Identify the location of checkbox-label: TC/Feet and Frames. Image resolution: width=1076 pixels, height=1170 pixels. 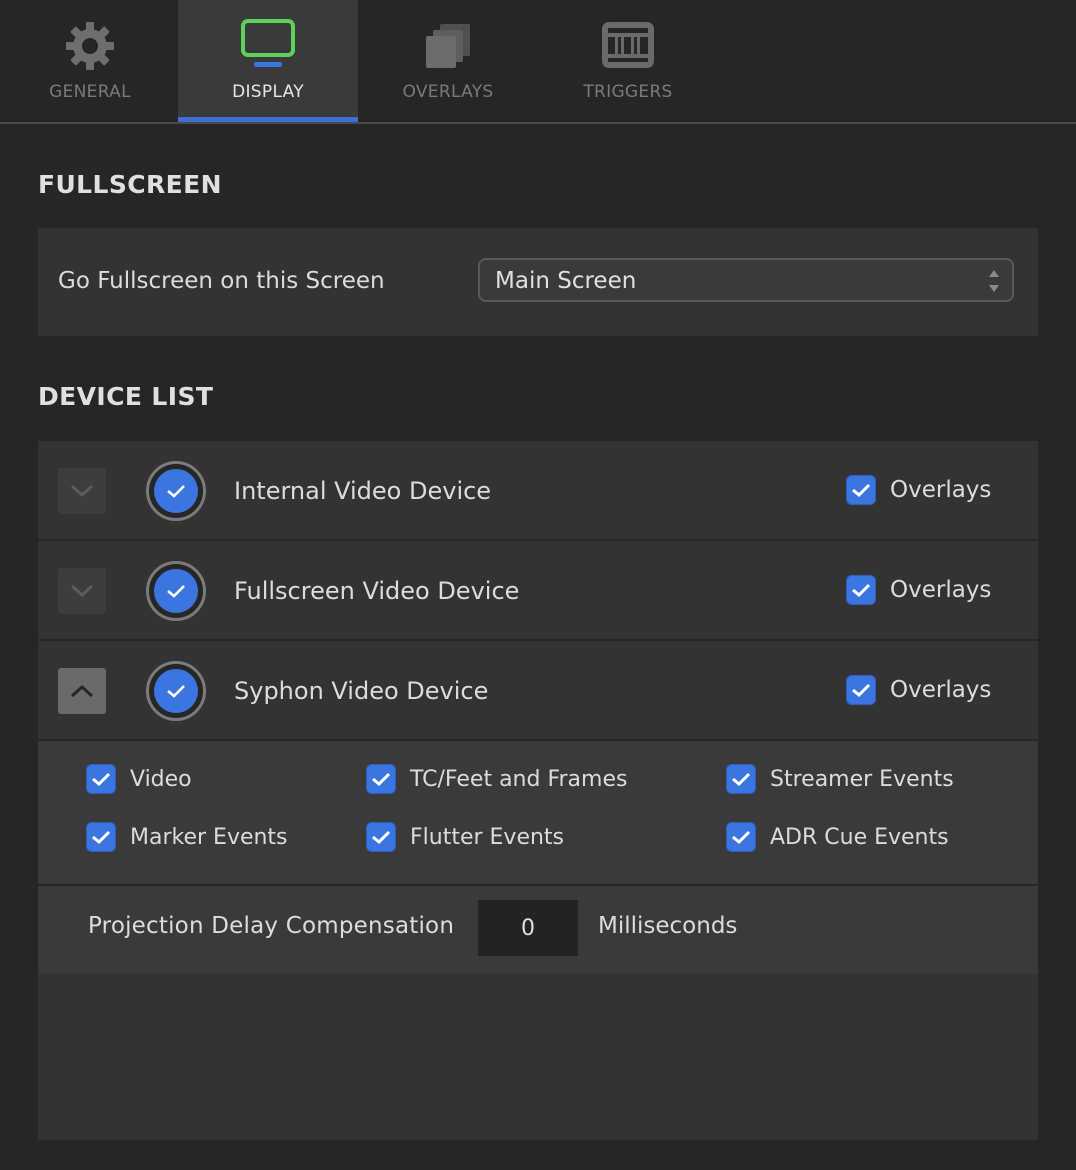
(519, 779).